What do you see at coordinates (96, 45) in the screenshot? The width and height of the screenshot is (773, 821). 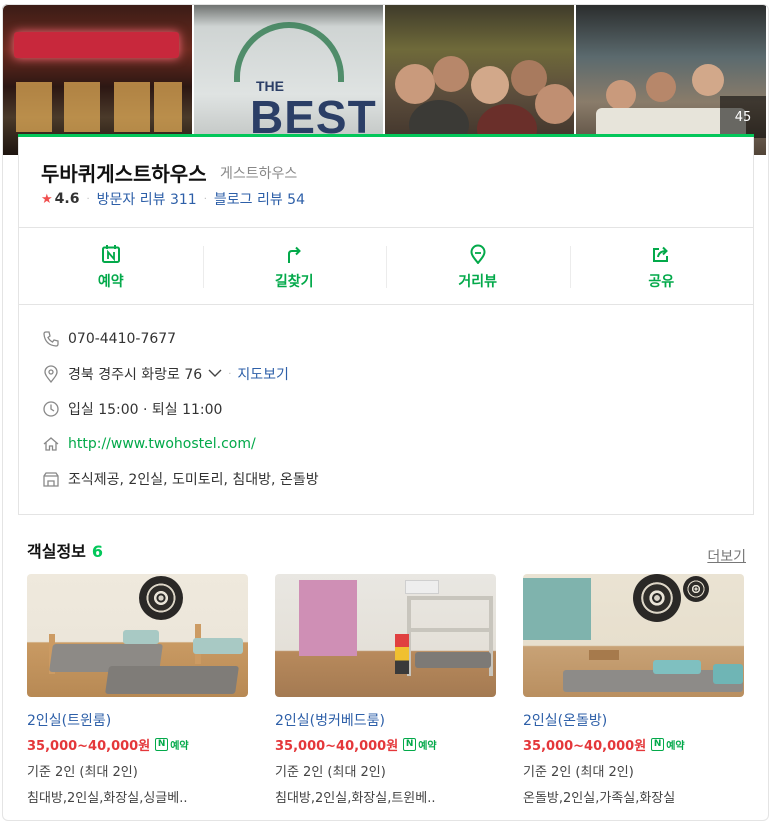 I see `storefront-sign-graphic` at bounding box center [96, 45].